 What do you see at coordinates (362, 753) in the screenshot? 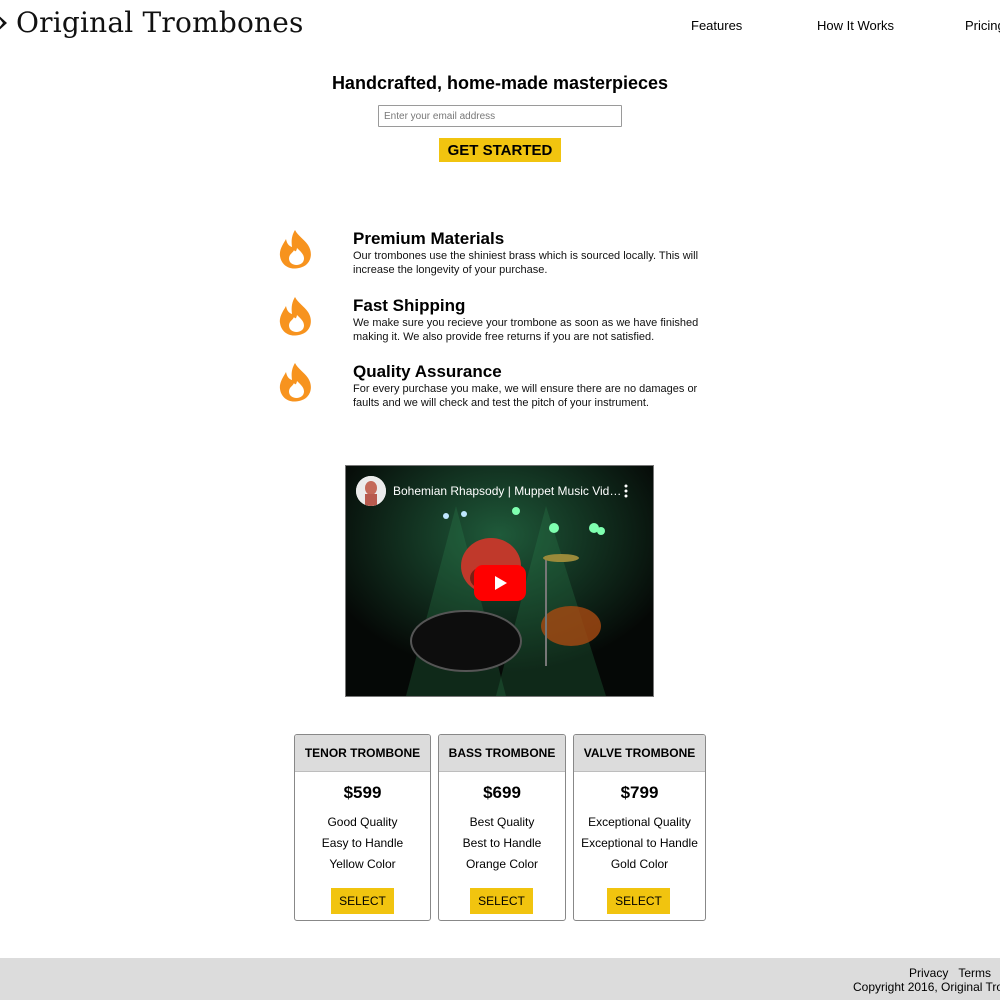
I see `plan-name: TENOR TROMBONE` at bounding box center [362, 753].